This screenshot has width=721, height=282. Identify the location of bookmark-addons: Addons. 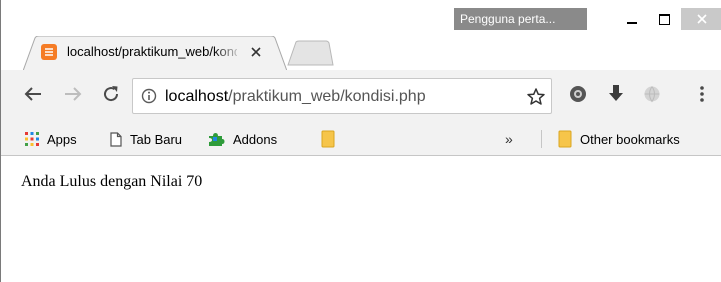
(242, 139).